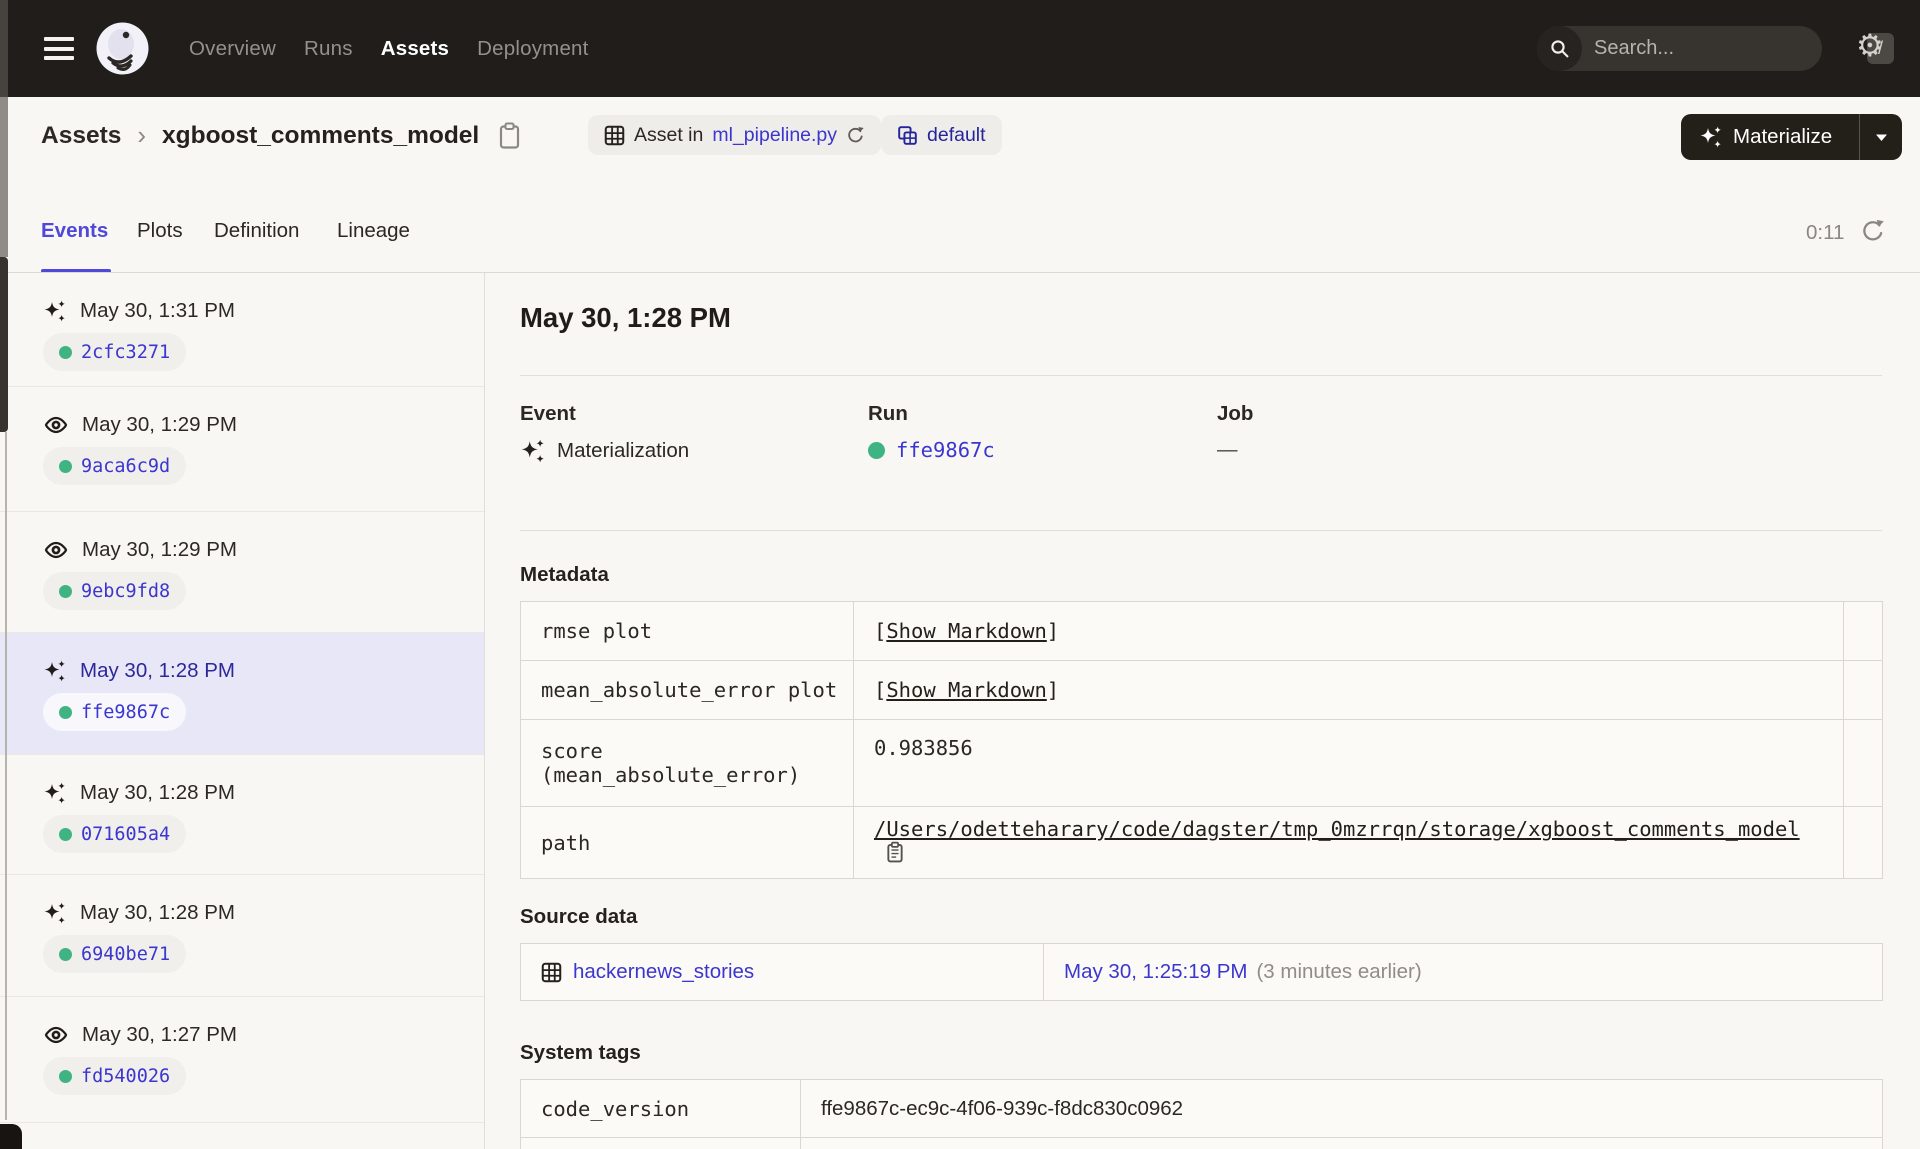  I want to click on primary-nav: Overview Runs Assets Deployment, so click(389, 48).